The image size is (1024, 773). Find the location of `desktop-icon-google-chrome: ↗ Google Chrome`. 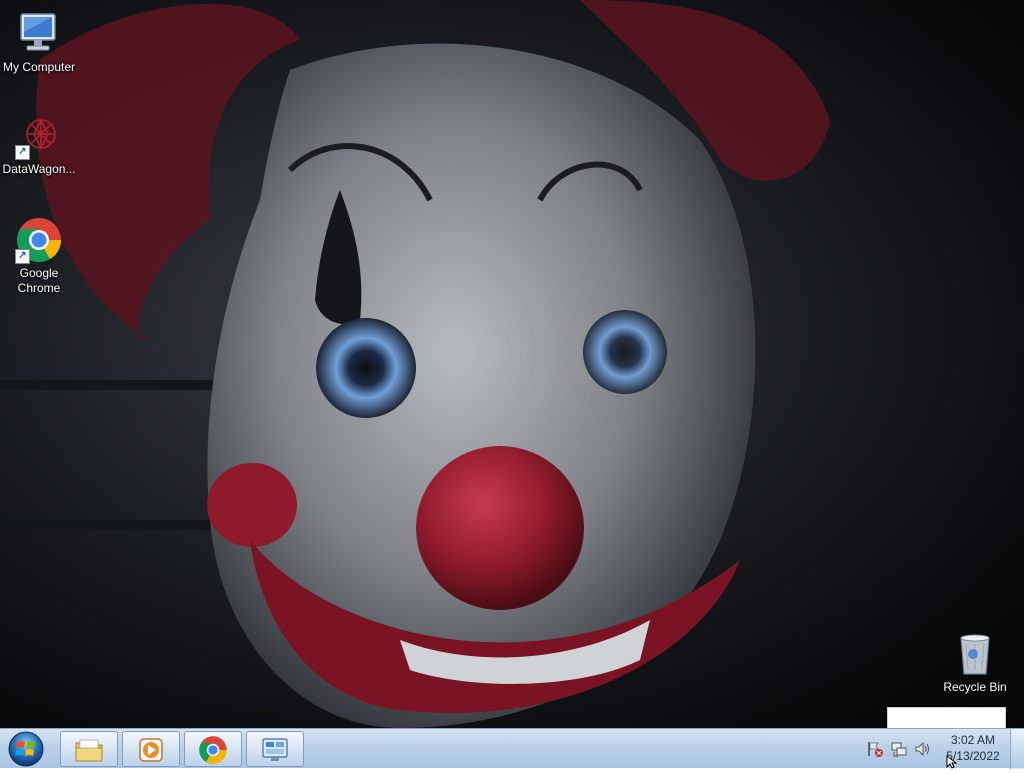

desktop-icon-google-chrome: ↗ Google Chrome is located at coordinates (39, 256).